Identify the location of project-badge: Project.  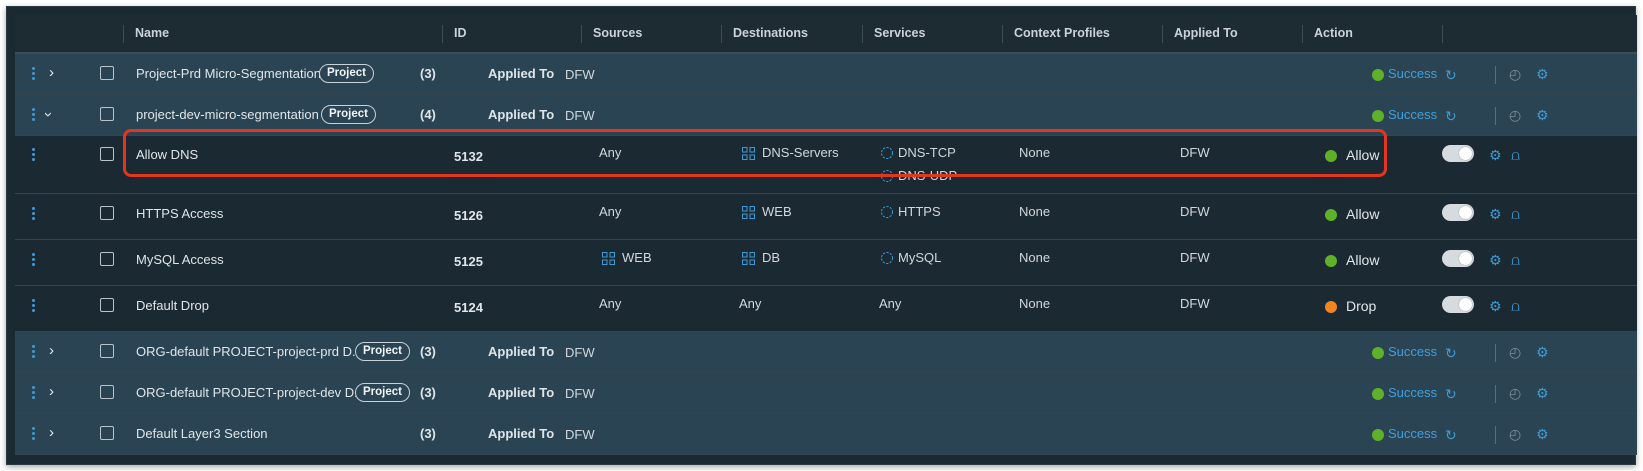
(382, 392).